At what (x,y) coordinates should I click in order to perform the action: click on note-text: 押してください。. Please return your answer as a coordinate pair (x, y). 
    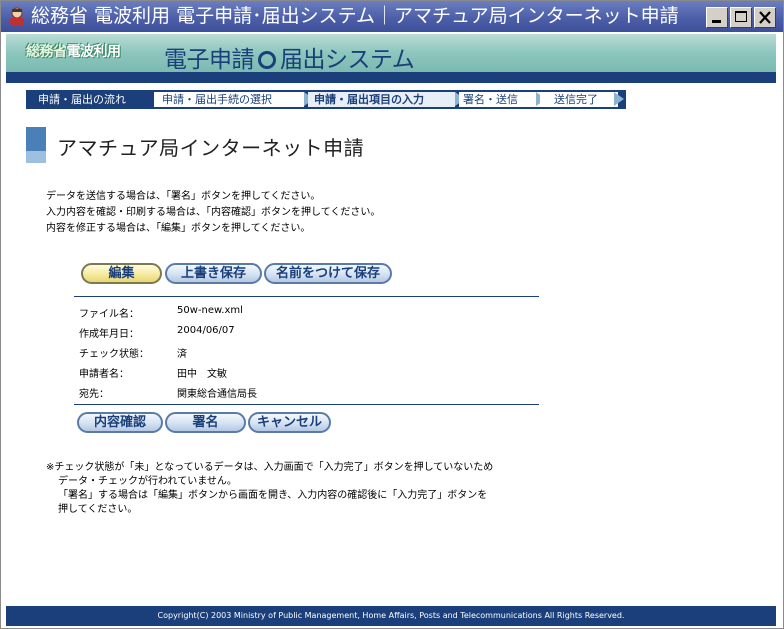
    Looking at the image, I should click on (98, 509).